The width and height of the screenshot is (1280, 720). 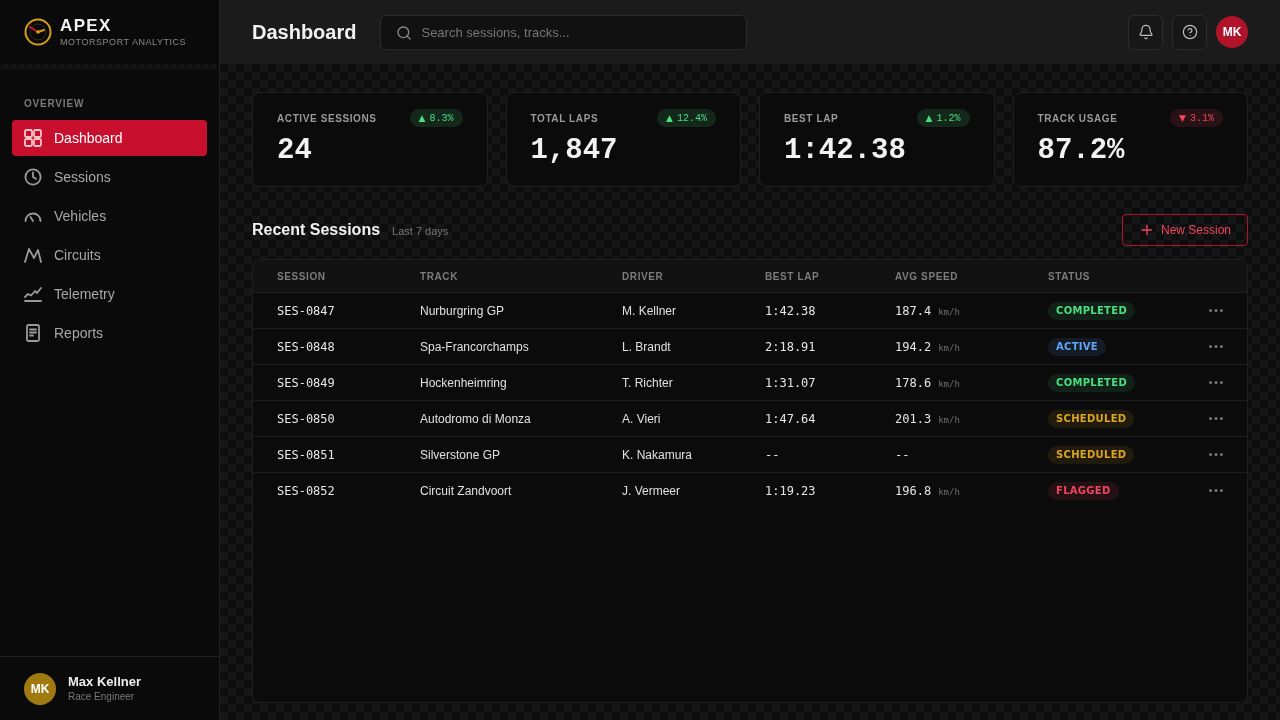 I want to click on avg-speed-value: 196.8, so click(x=913, y=491).